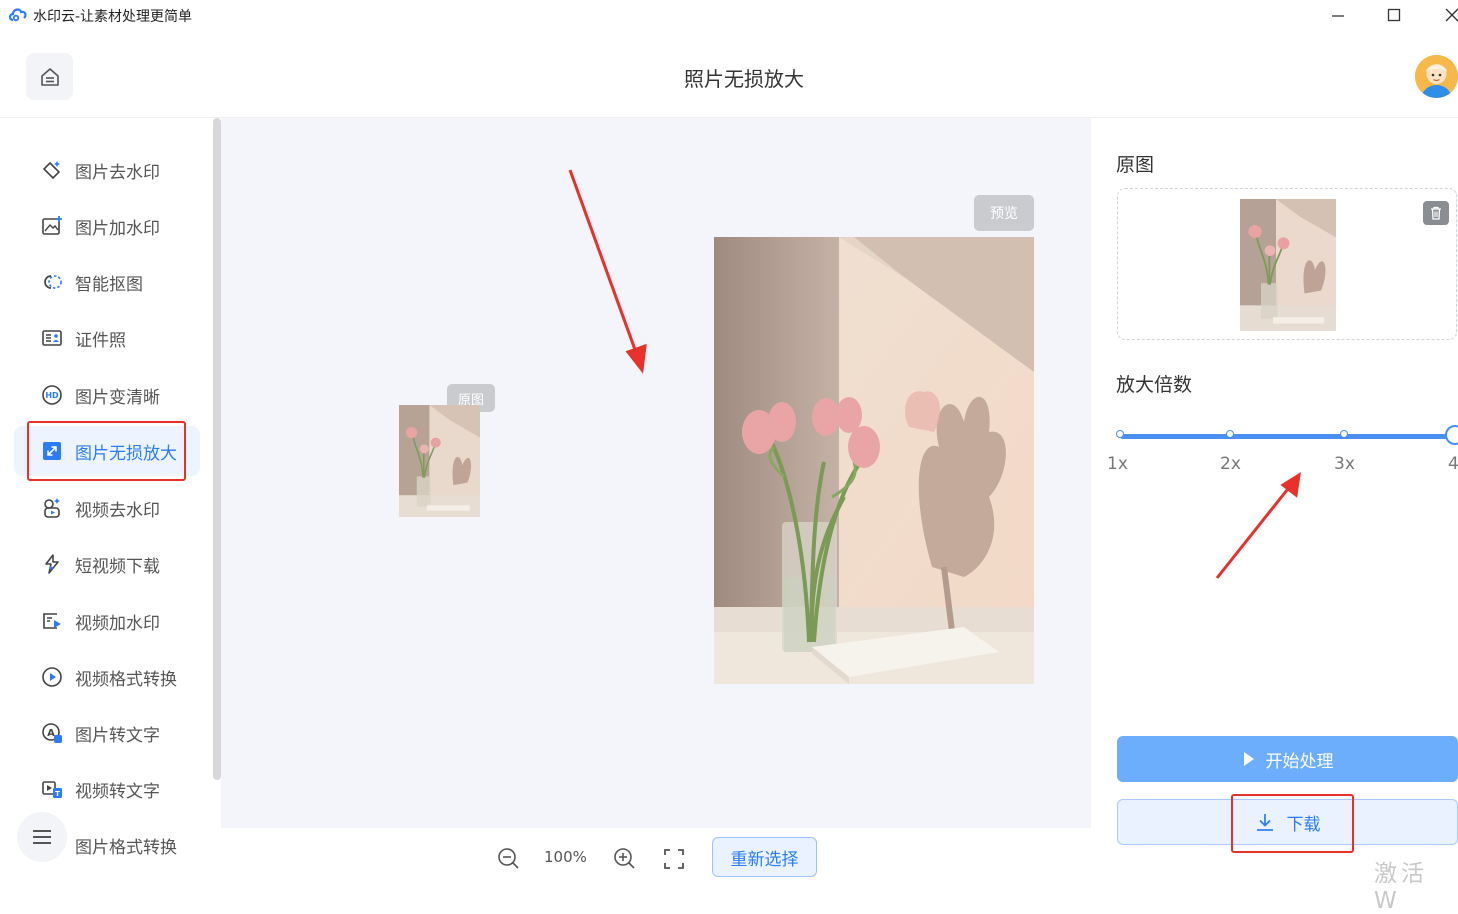 The width and height of the screenshot is (1458, 914). I want to click on video-remove-watermark-icon, so click(52, 508).